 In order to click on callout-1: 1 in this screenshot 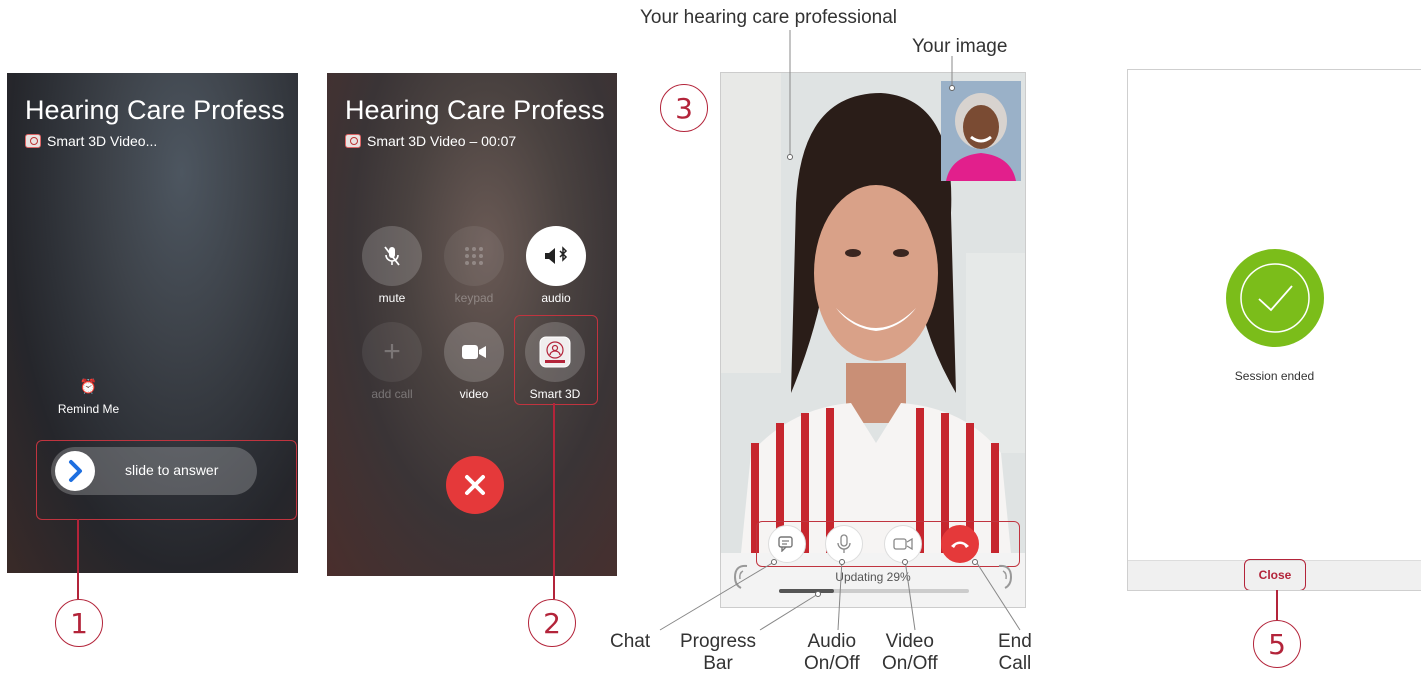, I will do `click(79, 623)`.